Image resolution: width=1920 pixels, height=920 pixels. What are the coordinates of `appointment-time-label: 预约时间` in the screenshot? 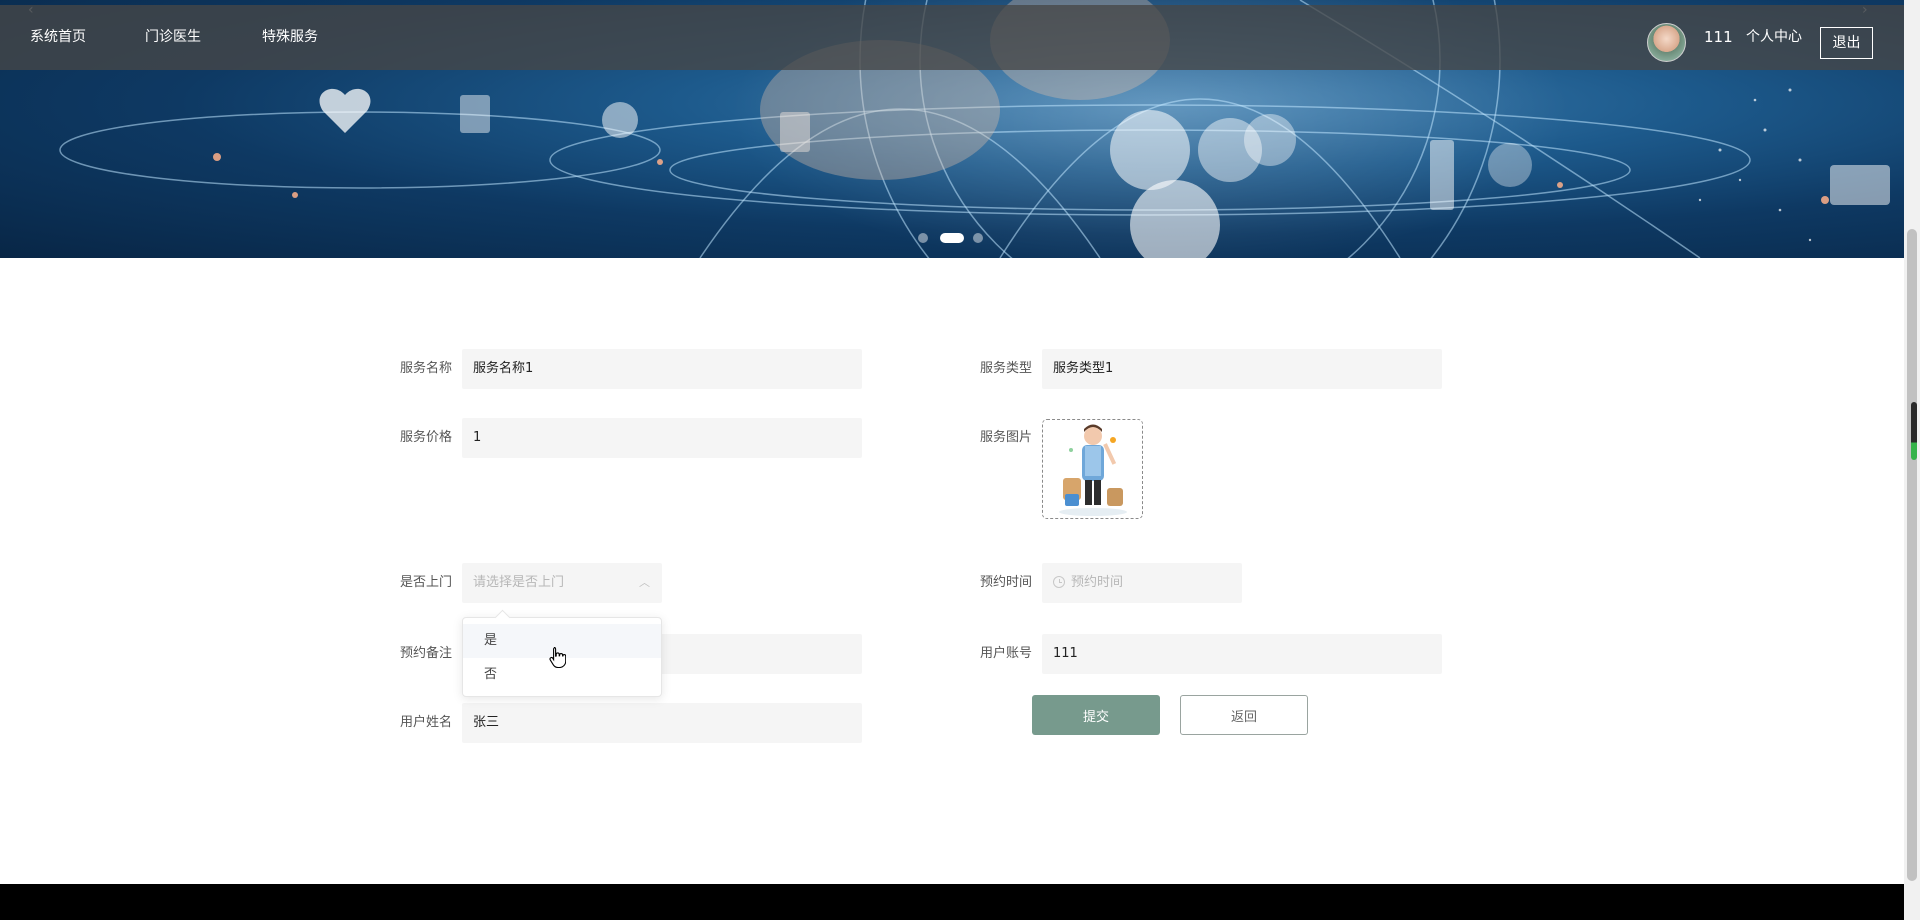 It's located at (1005, 582).